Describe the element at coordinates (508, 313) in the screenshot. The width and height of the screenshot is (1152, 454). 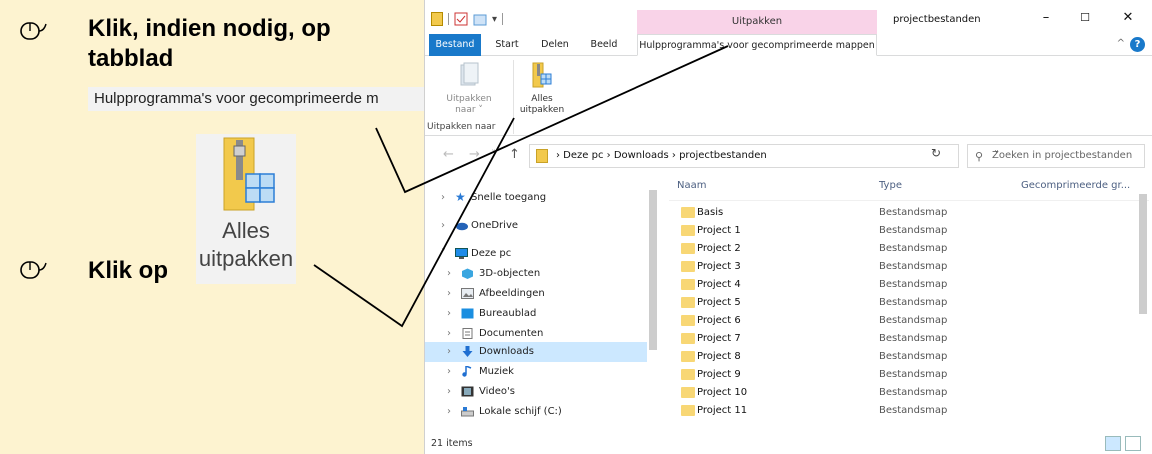
I see `nav-label: Bureaublad` at that location.